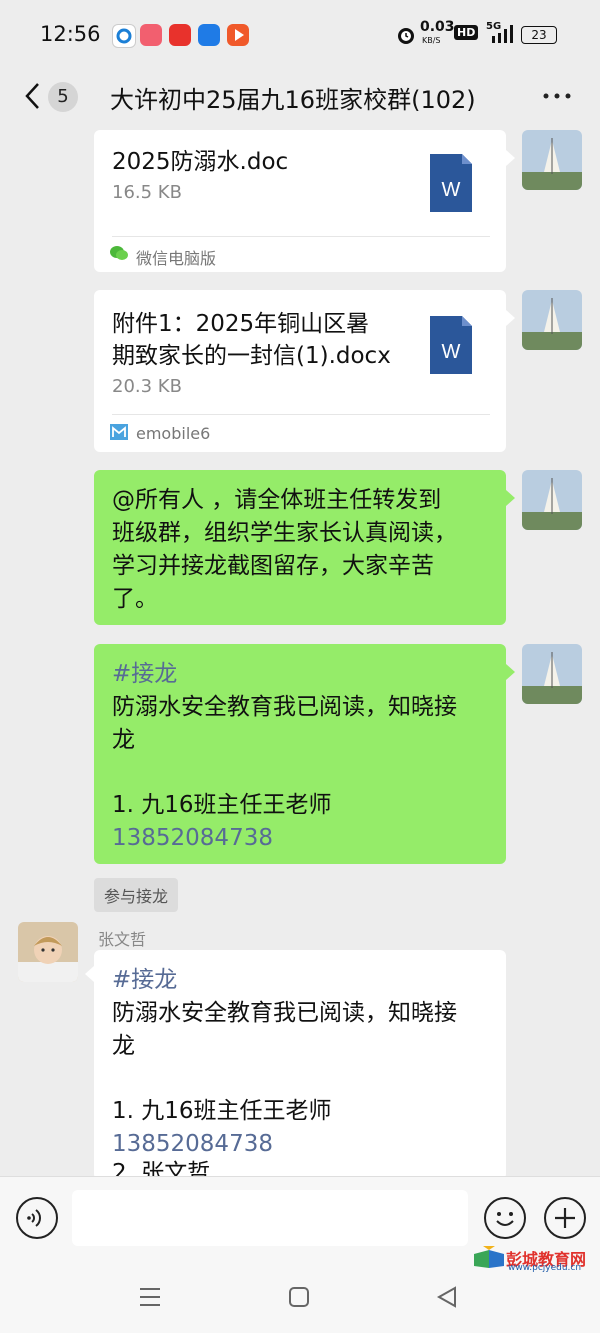 The height and width of the screenshot is (1333, 600). Describe the element at coordinates (277, 500) in the screenshot. I see `message-line: @所有人 ，请全体班主任转发到` at that location.